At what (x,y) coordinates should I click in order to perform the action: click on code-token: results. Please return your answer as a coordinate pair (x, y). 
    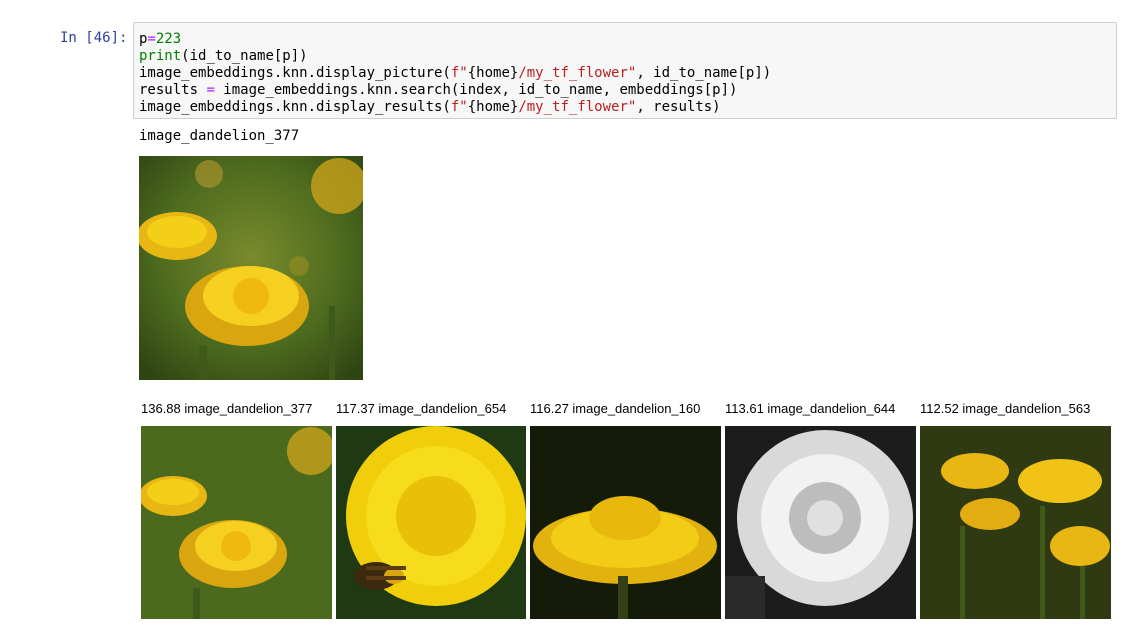
    Looking at the image, I should click on (173, 90).